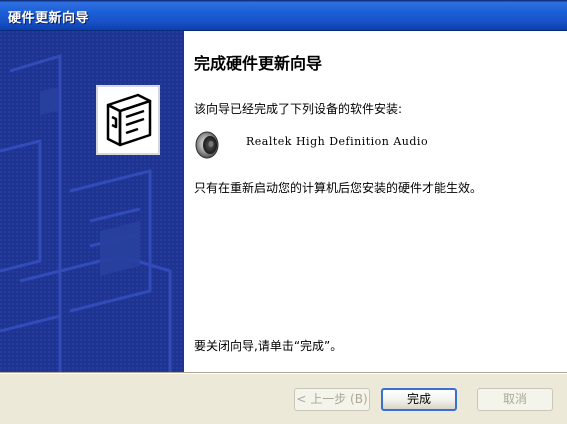  Describe the element at coordinates (207, 145) in the screenshot. I see `speaker-icon` at that location.